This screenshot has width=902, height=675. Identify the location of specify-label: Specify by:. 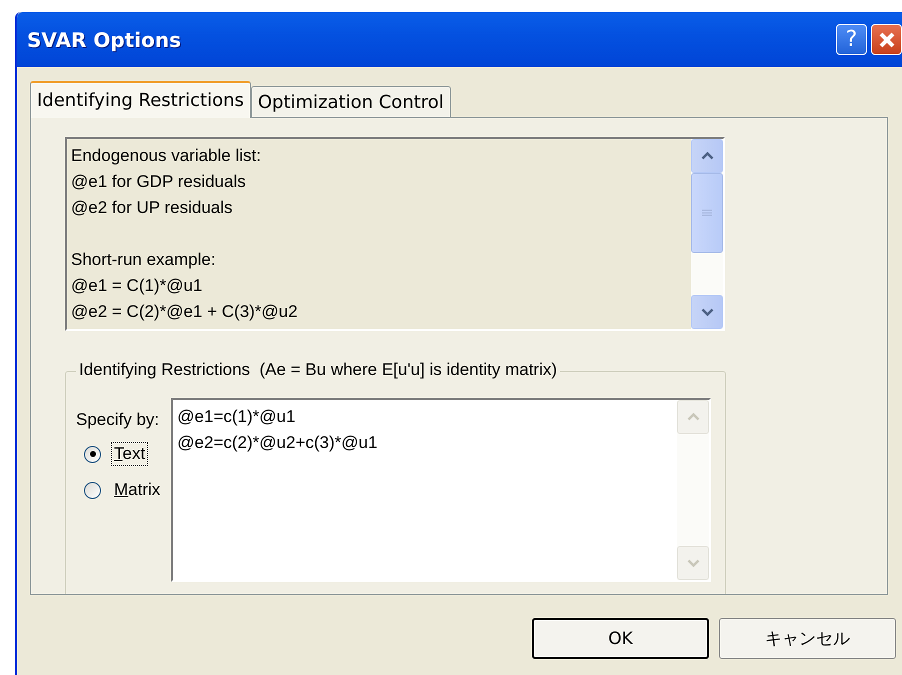
(118, 420).